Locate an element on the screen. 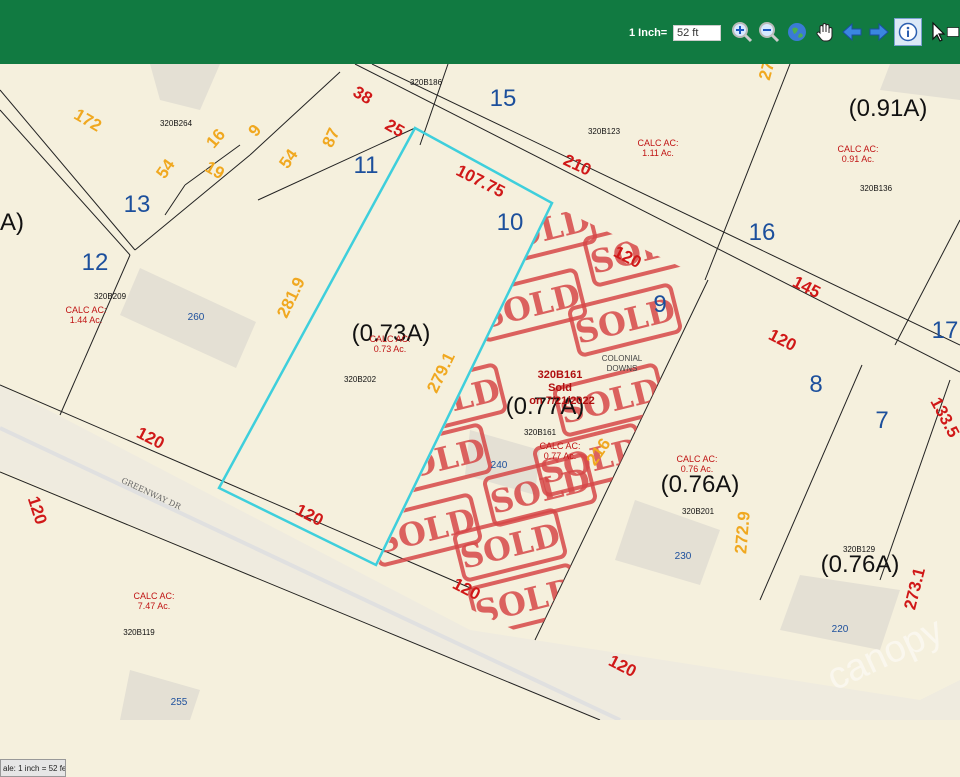  depth-dimension: 279.1 is located at coordinates (441, 372).